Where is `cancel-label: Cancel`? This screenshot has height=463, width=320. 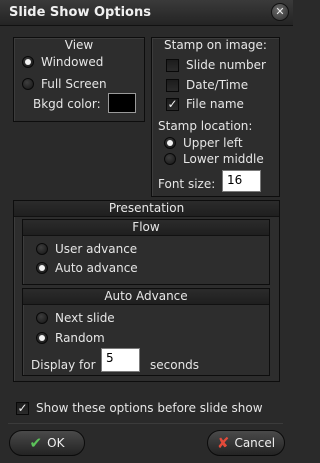 cancel-label: Cancel is located at coordinates (255, 443).